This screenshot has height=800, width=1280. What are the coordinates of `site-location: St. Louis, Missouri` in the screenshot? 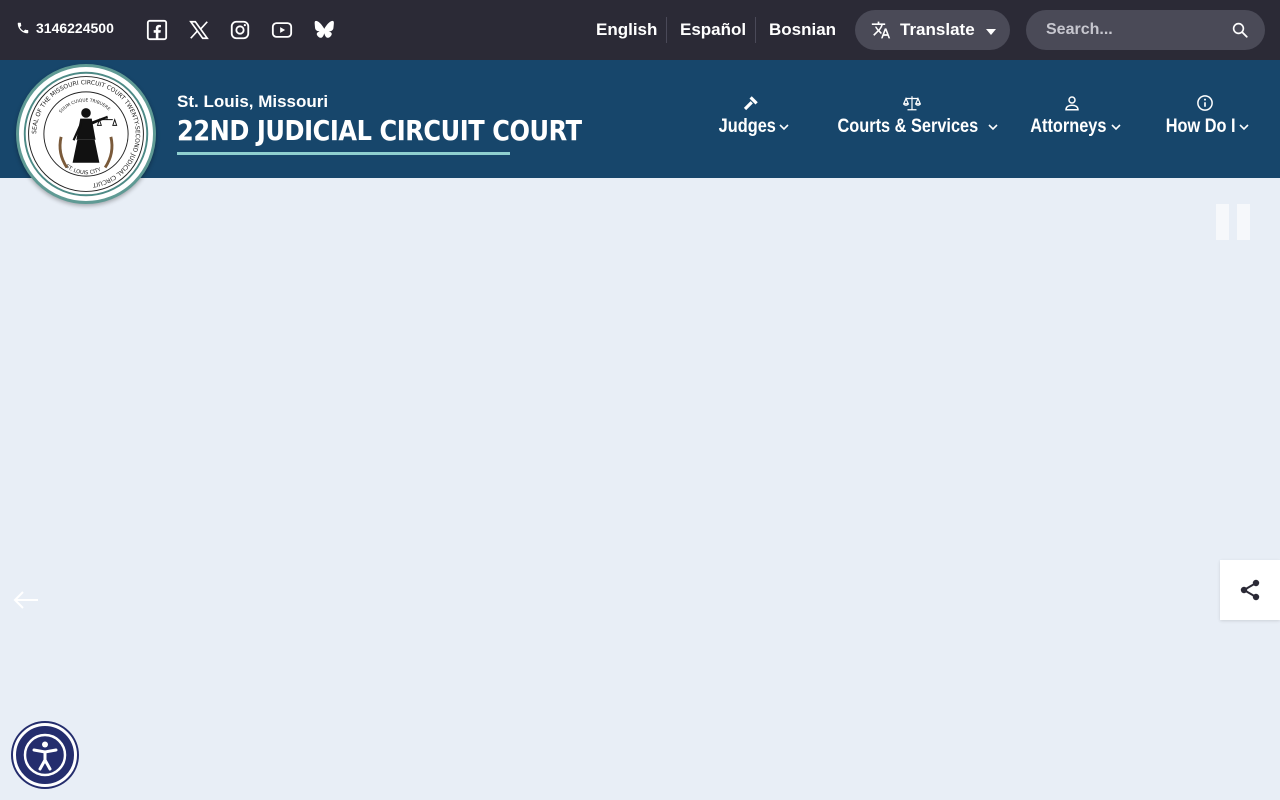 It's located at (253, 101).